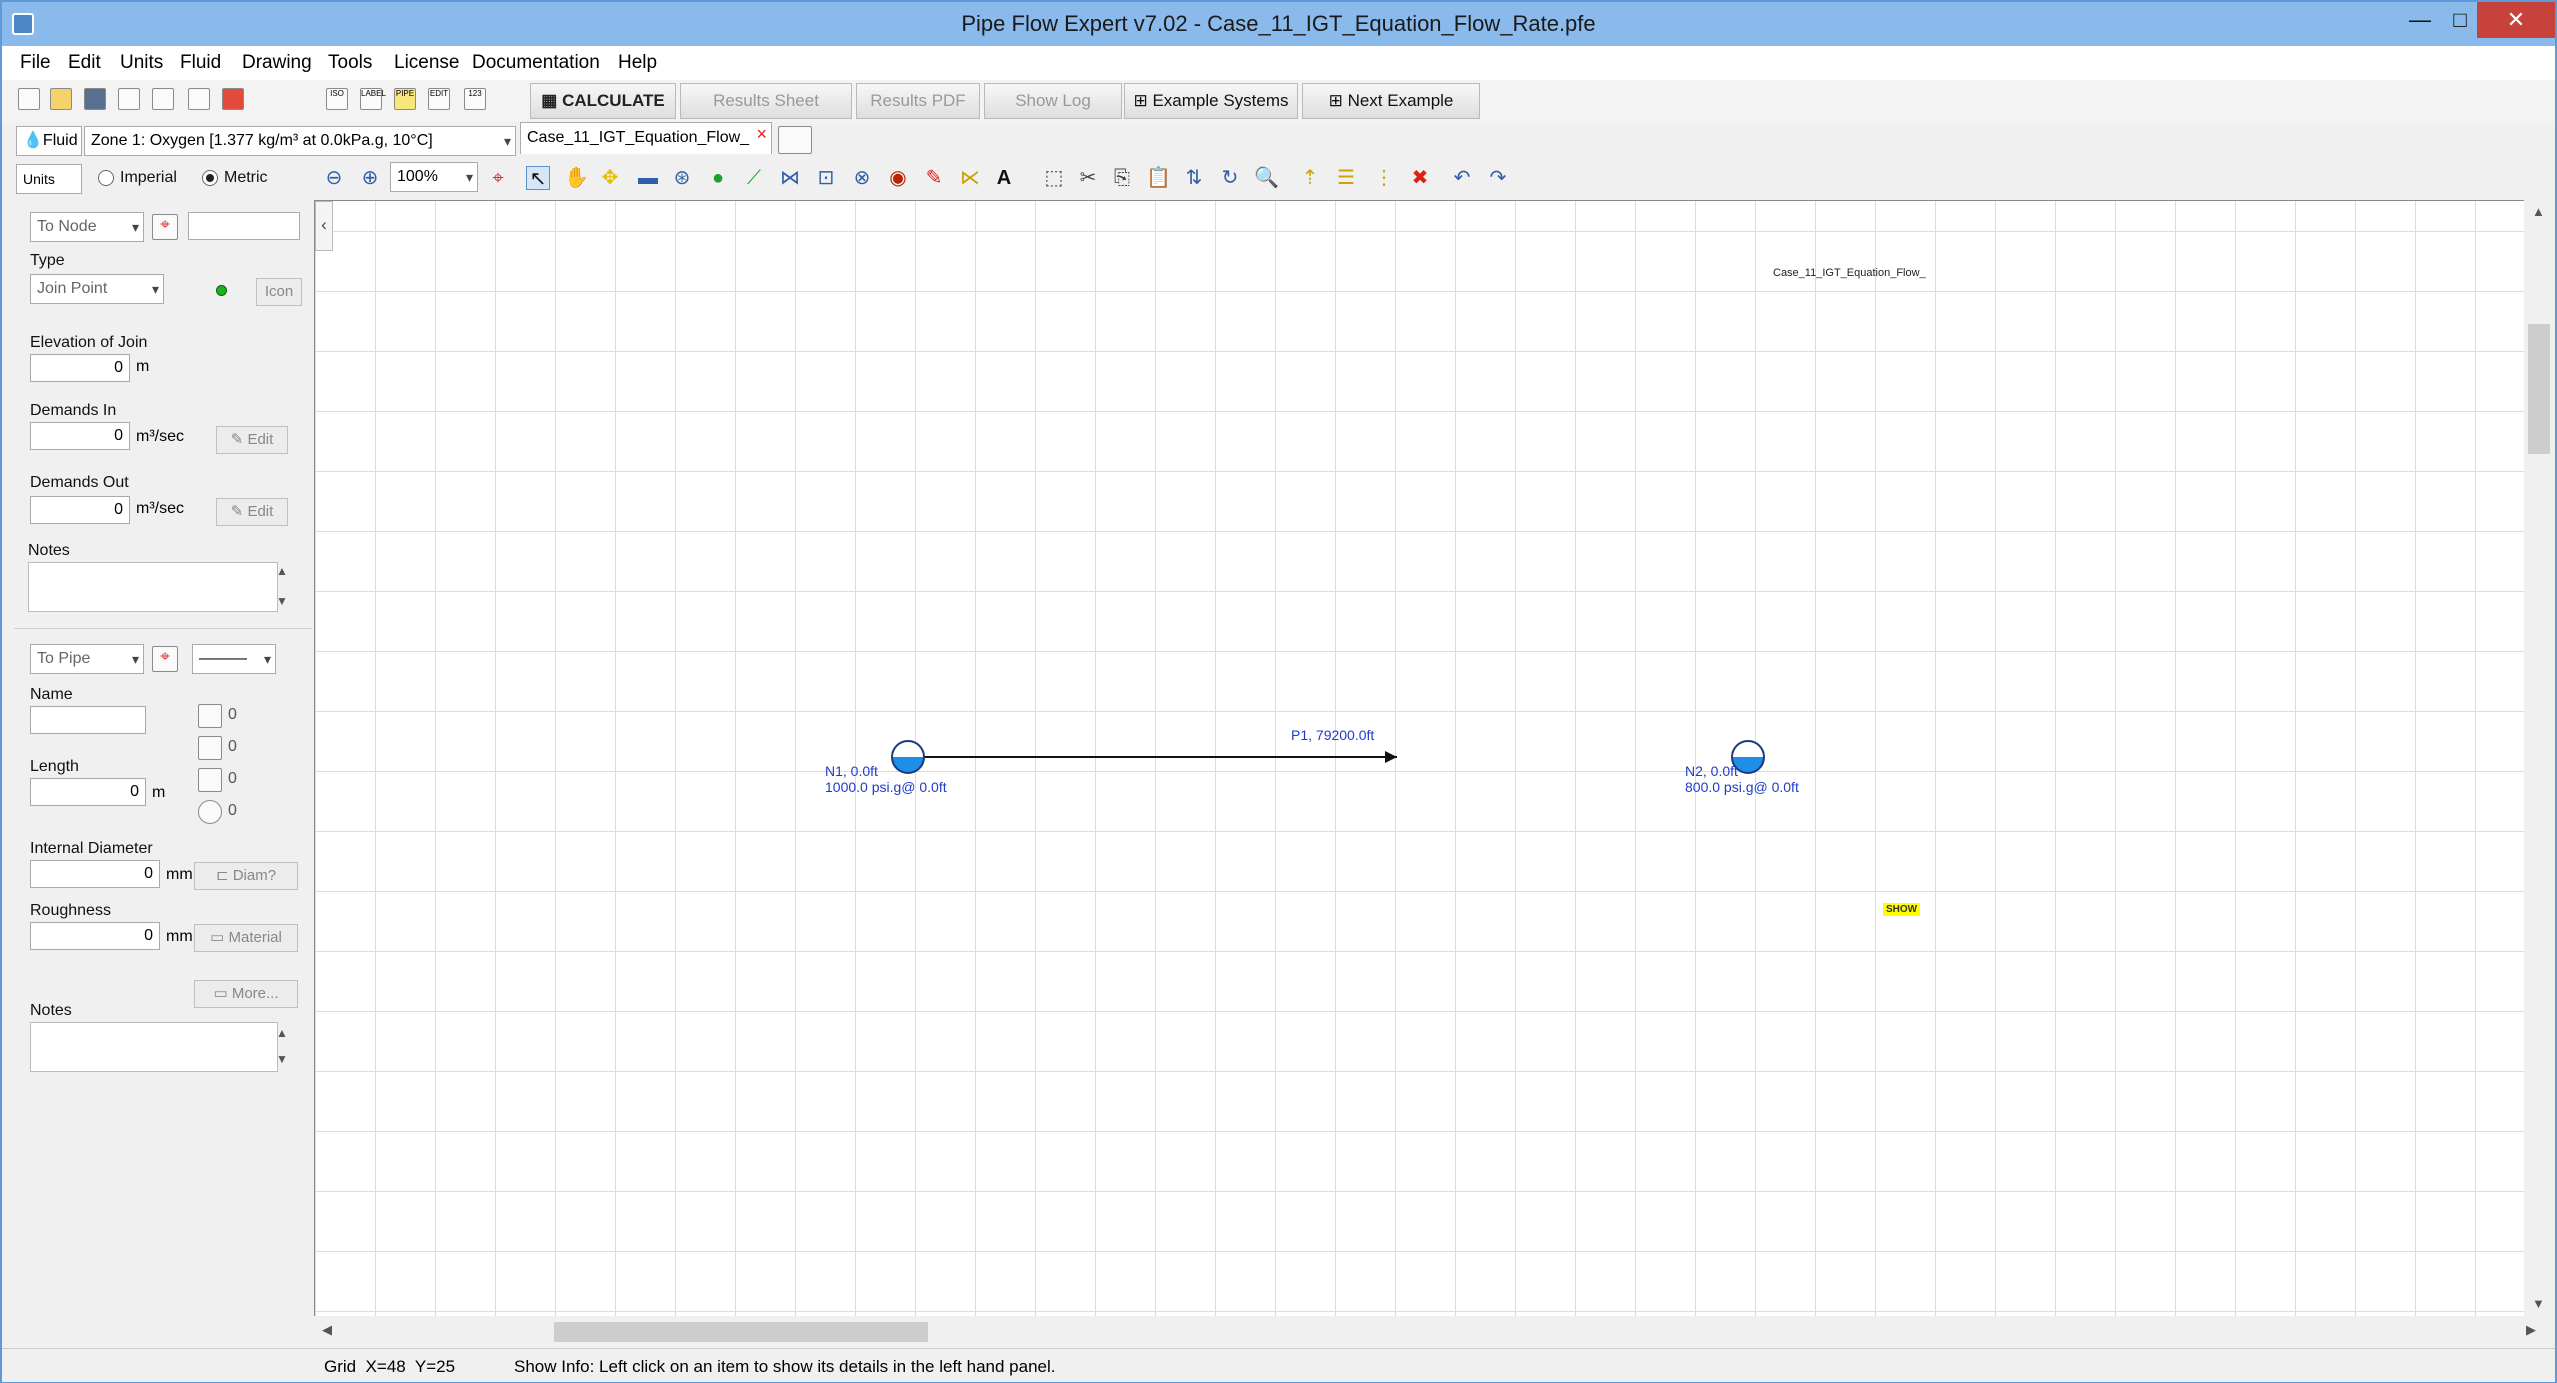 This screenshot has width=2557, height=1383. What do you see at coordinates (1266, 178) in the screenshot?
I see `find-icon: 🔍` at bounding box center [1266, 178].